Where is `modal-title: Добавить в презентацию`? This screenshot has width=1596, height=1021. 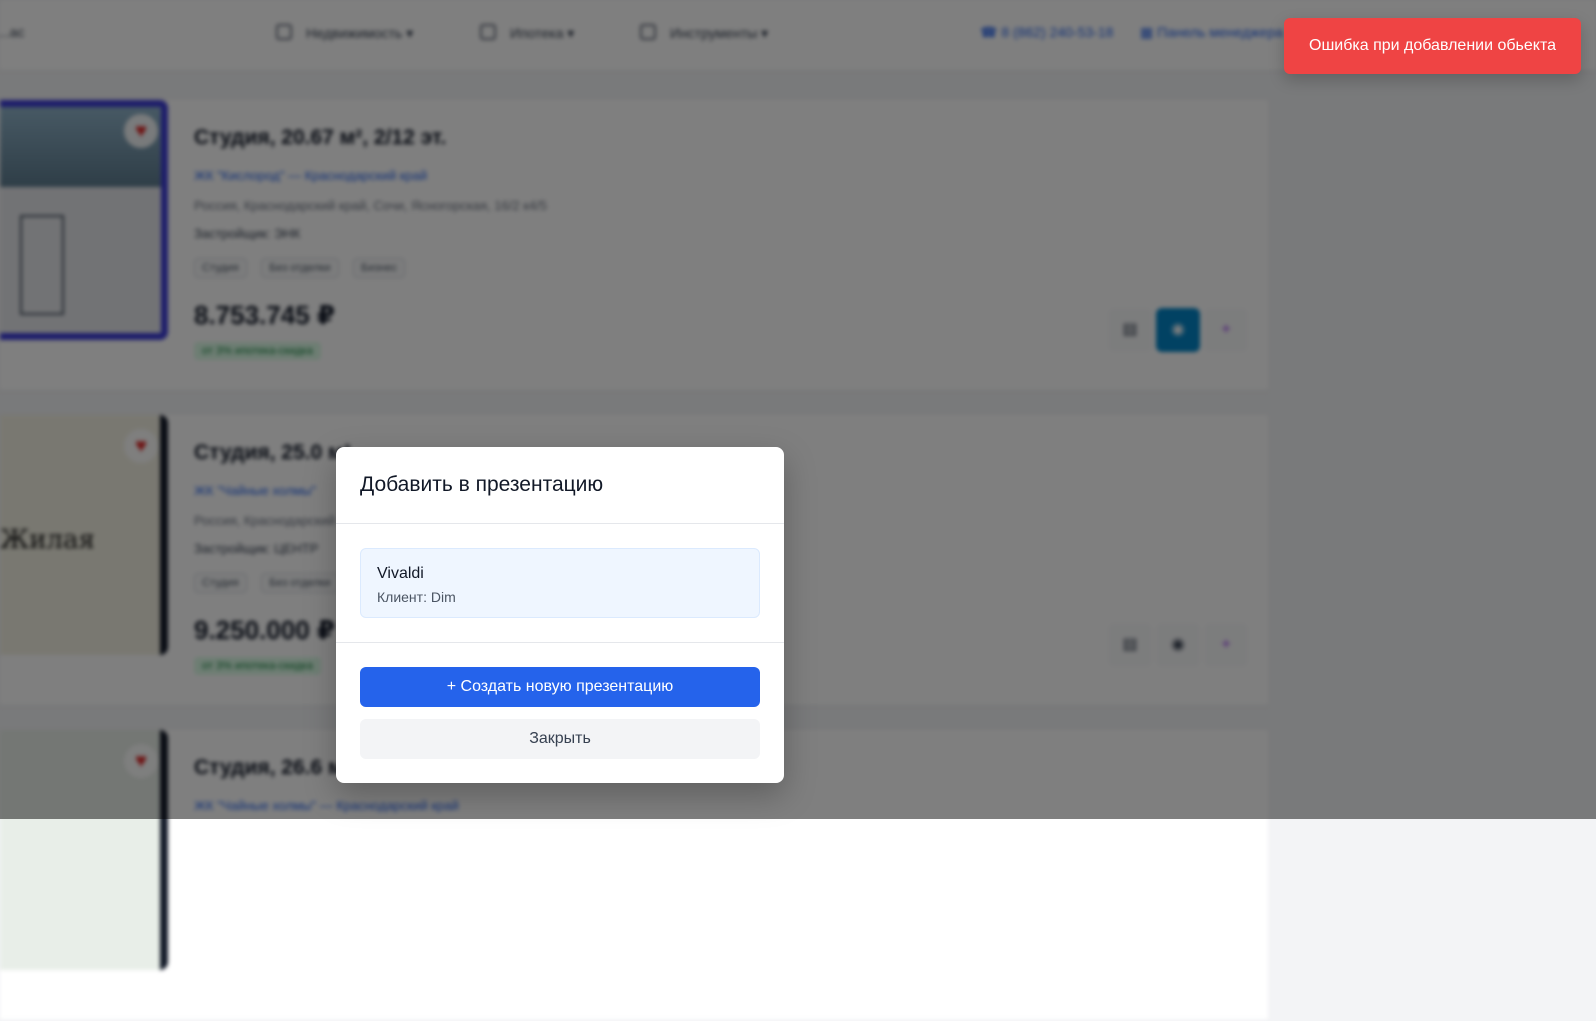 modal-title: Добавить в презентацию is located at coordinates (482, 484).